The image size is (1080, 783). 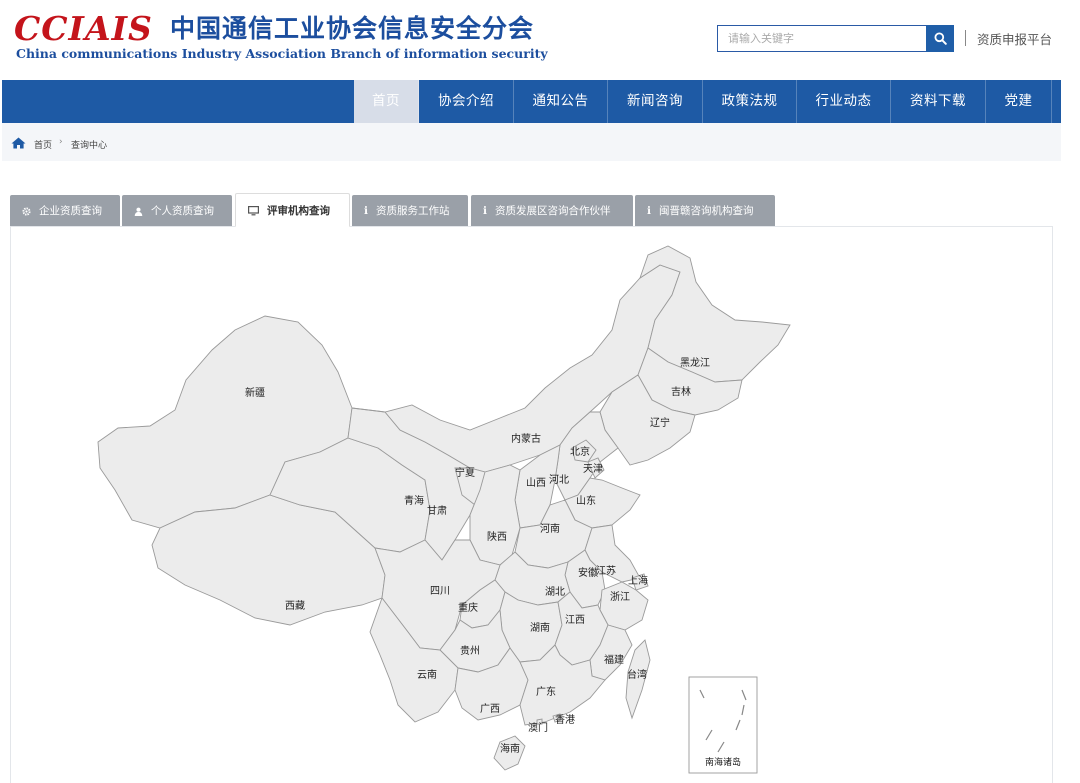 I want to click on label-heilongjiang: 黑龙江, so click(x=695, y=362).